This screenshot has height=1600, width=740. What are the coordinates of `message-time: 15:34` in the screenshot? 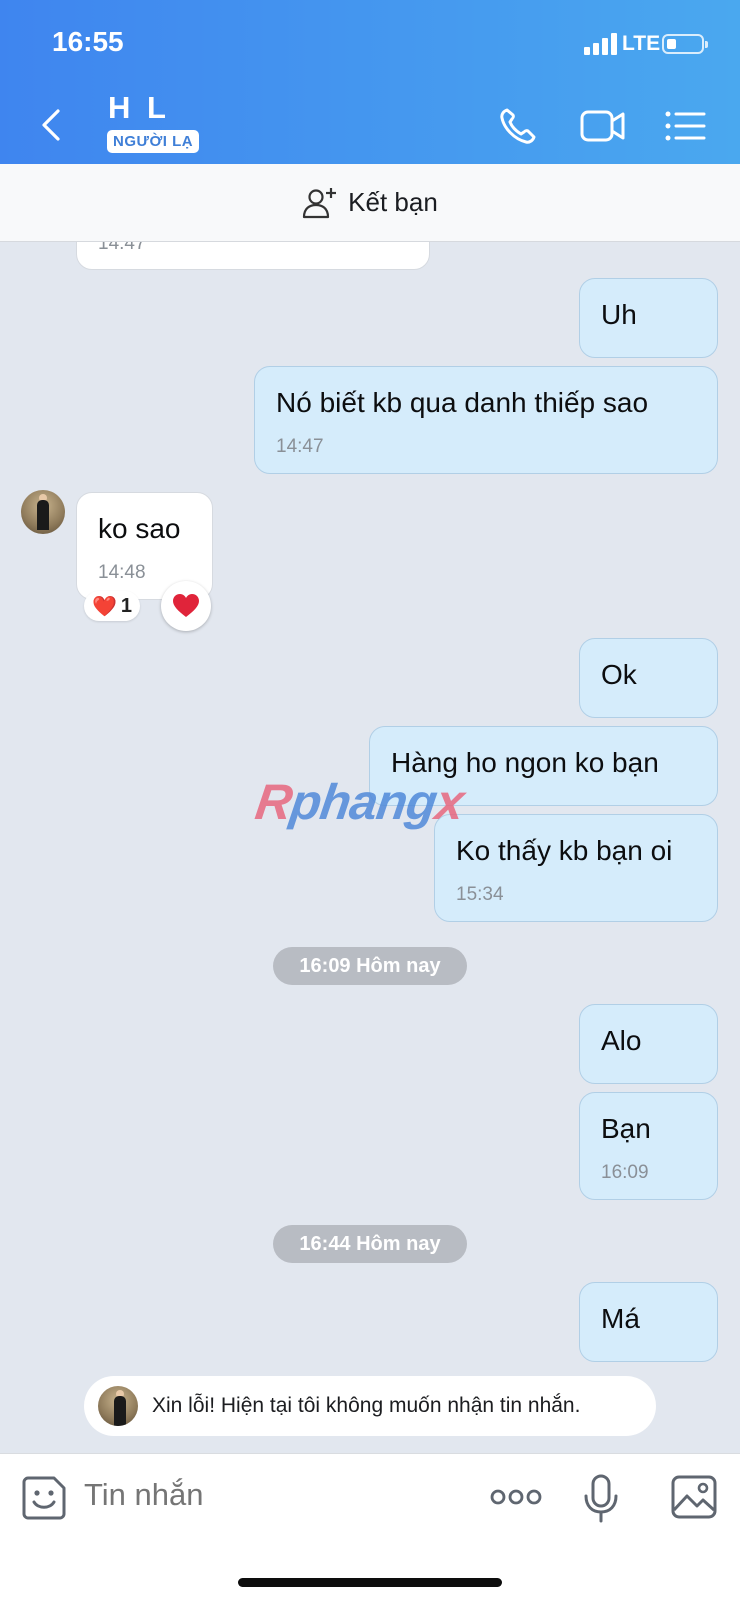 It's located at (480, 894).